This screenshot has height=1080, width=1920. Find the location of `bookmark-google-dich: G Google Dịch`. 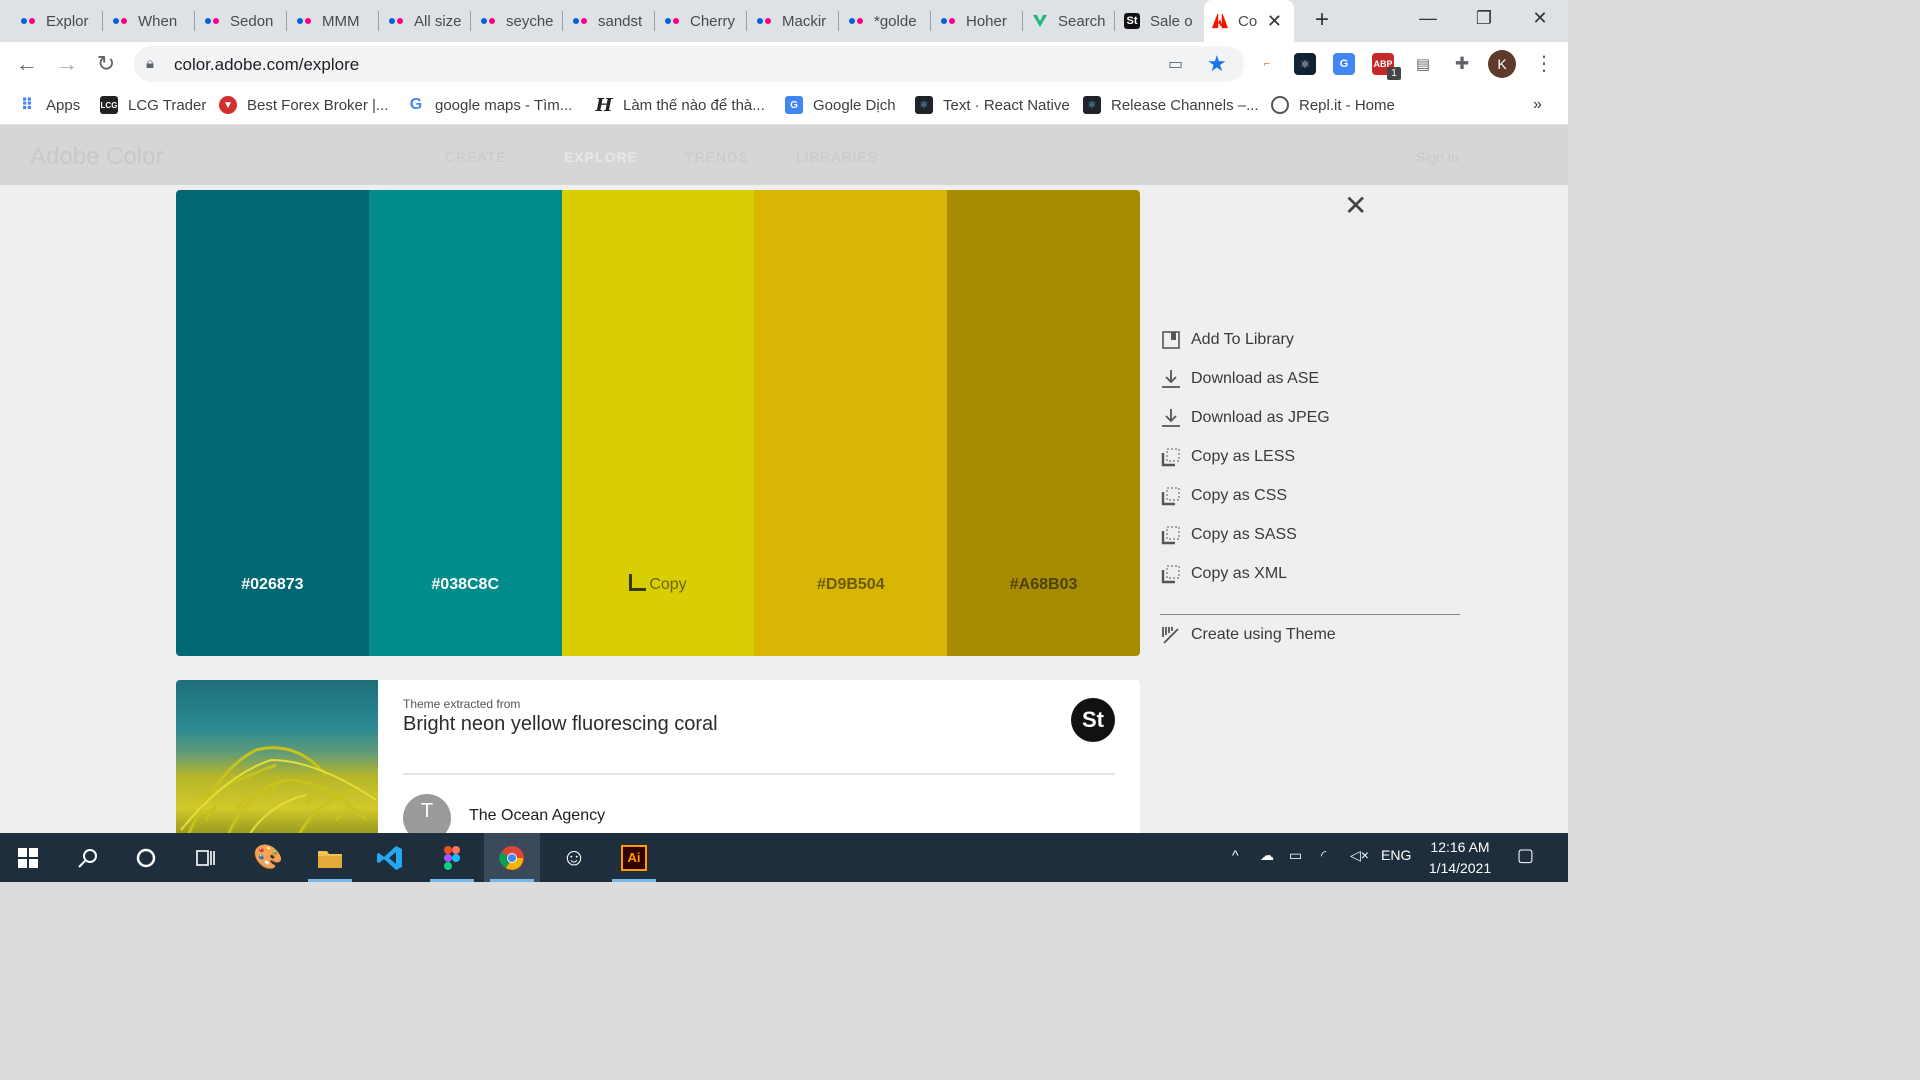

bookmark-google-dich: G Google Dịch is located at coordinates (840, 105).